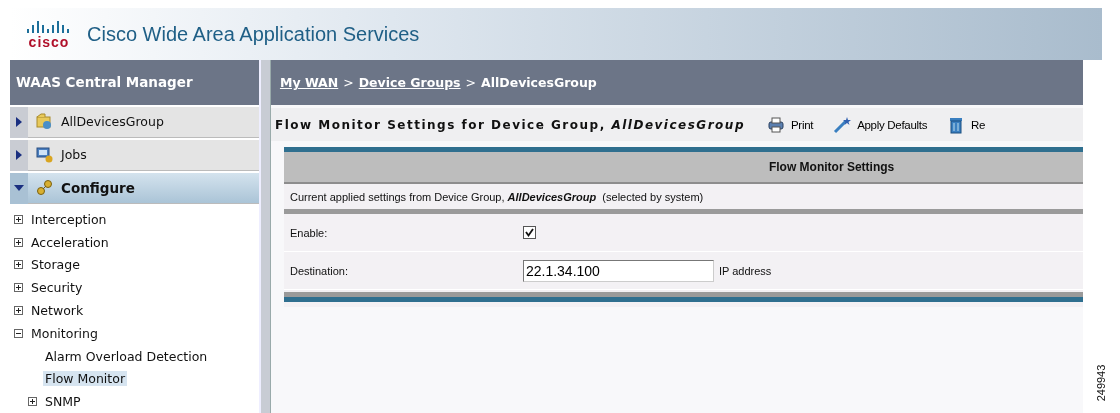 This screenshot has height=413, width=1120. I want to click on toolbar-button: Apply Defaults, so click(880, 124).